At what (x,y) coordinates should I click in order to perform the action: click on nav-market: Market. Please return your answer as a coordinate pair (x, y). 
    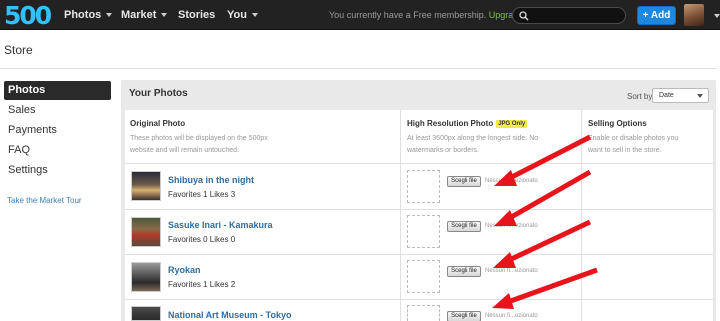
    Looking at the image, I should click on (144, 15).